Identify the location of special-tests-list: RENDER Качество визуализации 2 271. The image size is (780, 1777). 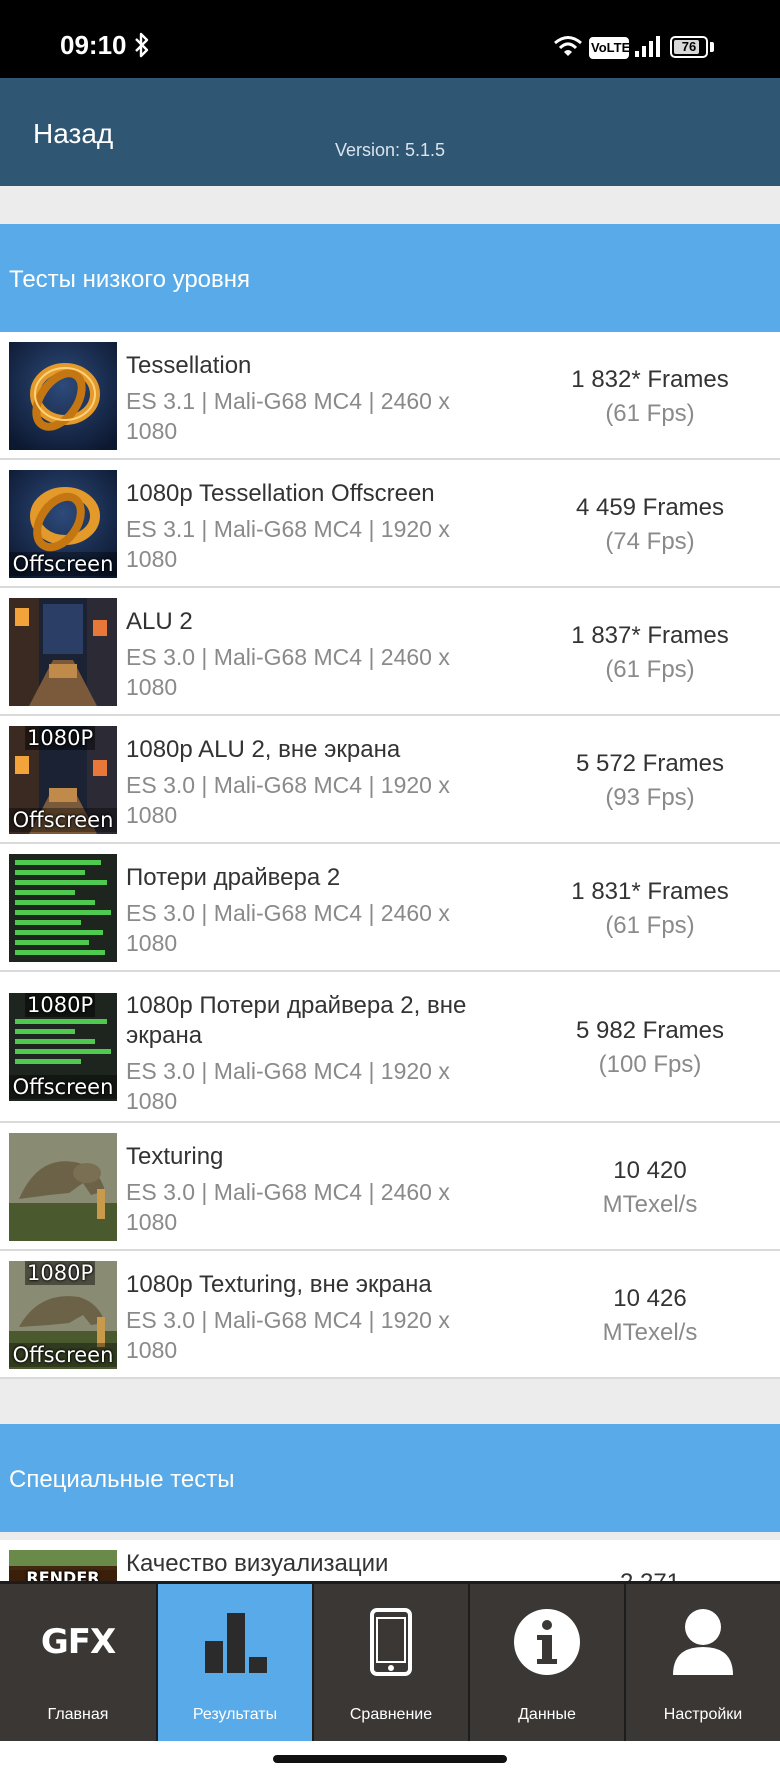
(390, 1560).